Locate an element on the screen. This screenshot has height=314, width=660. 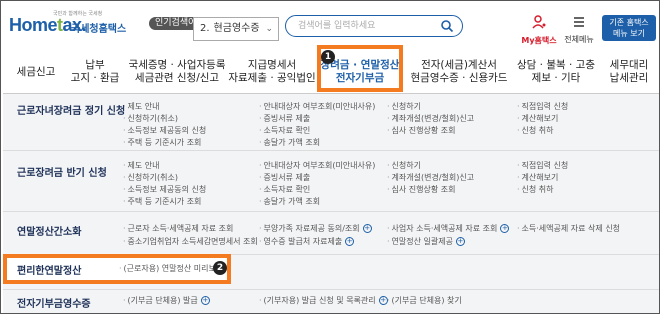
popular-term: 현금영수증 is located at coordinates (236, 28).